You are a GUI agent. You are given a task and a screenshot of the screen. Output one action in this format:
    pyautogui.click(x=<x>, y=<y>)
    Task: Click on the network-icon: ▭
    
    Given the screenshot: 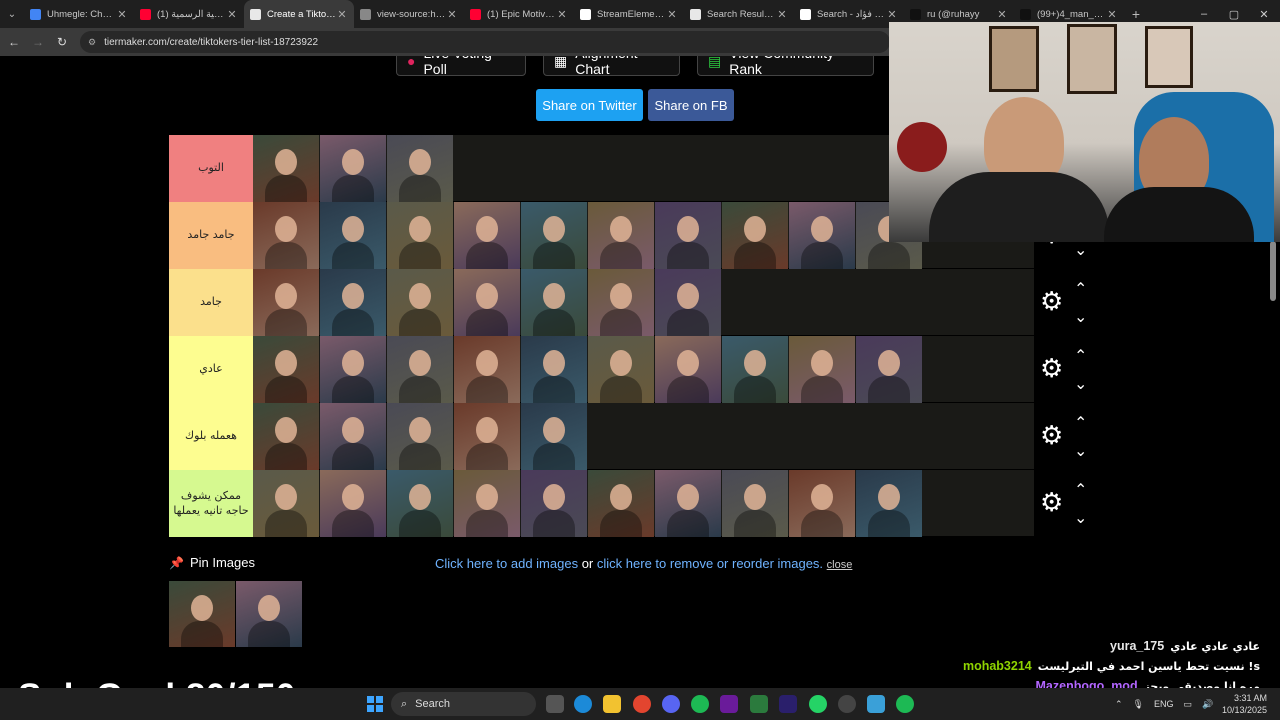 What is the action you would take?
    pyautogui.click(x=1188, y=704)
    